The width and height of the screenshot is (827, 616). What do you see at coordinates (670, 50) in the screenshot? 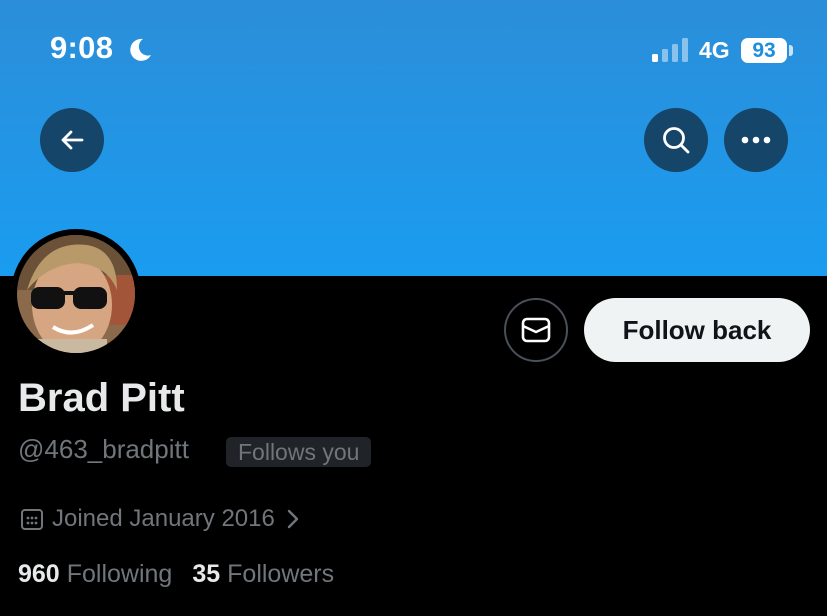
I see `signal-icon` at bounding box center [670, 50].